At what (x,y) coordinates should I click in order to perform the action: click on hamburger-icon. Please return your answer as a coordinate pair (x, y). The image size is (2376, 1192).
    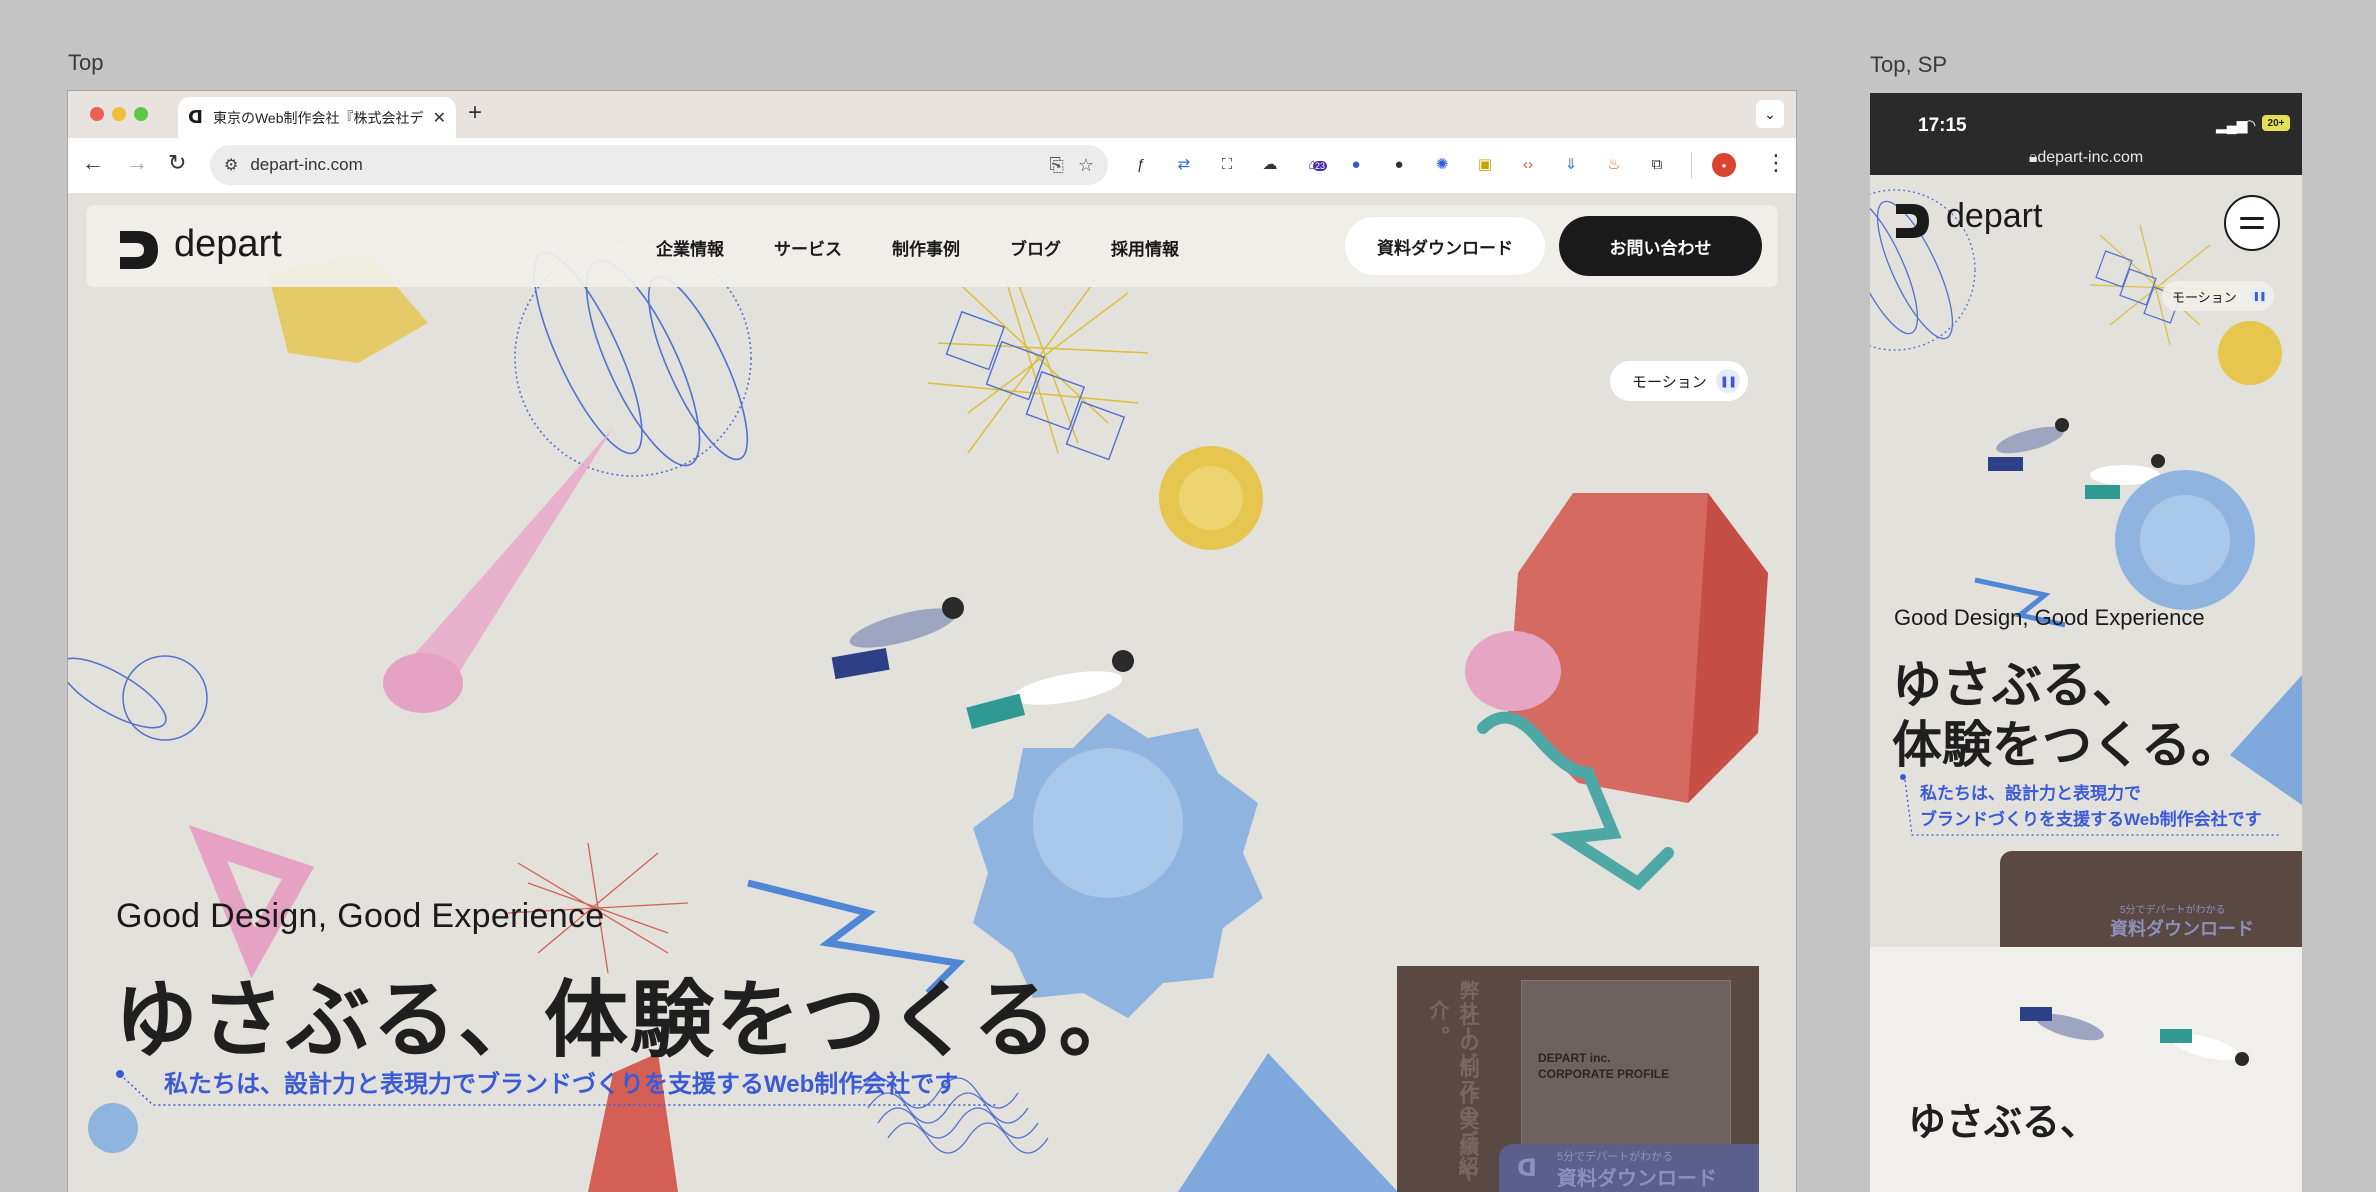
    Looking at the image, I should click on (2252, 223).